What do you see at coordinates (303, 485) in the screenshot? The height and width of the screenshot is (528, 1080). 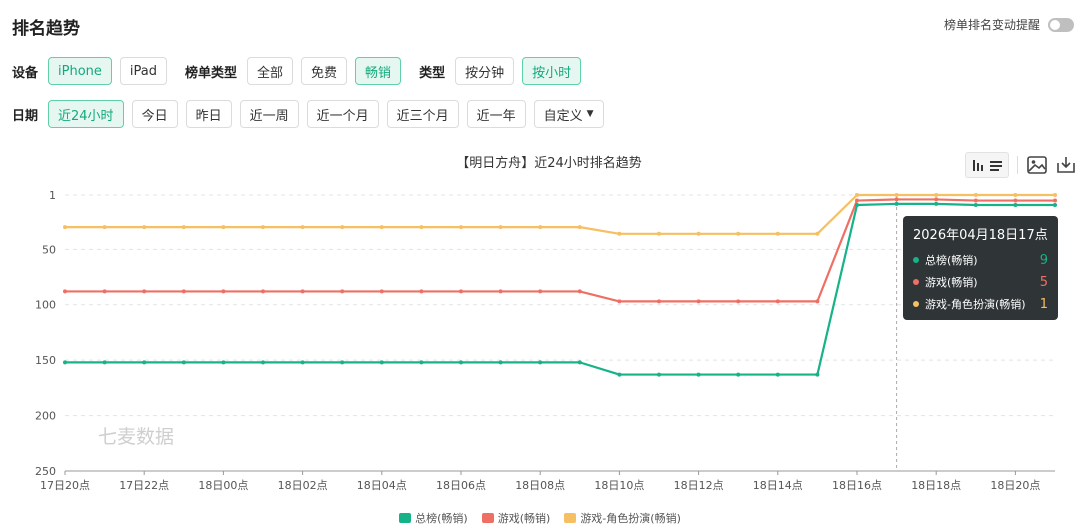 I see `x-tick-label: 18日02点` at bounding box center [303, 485].